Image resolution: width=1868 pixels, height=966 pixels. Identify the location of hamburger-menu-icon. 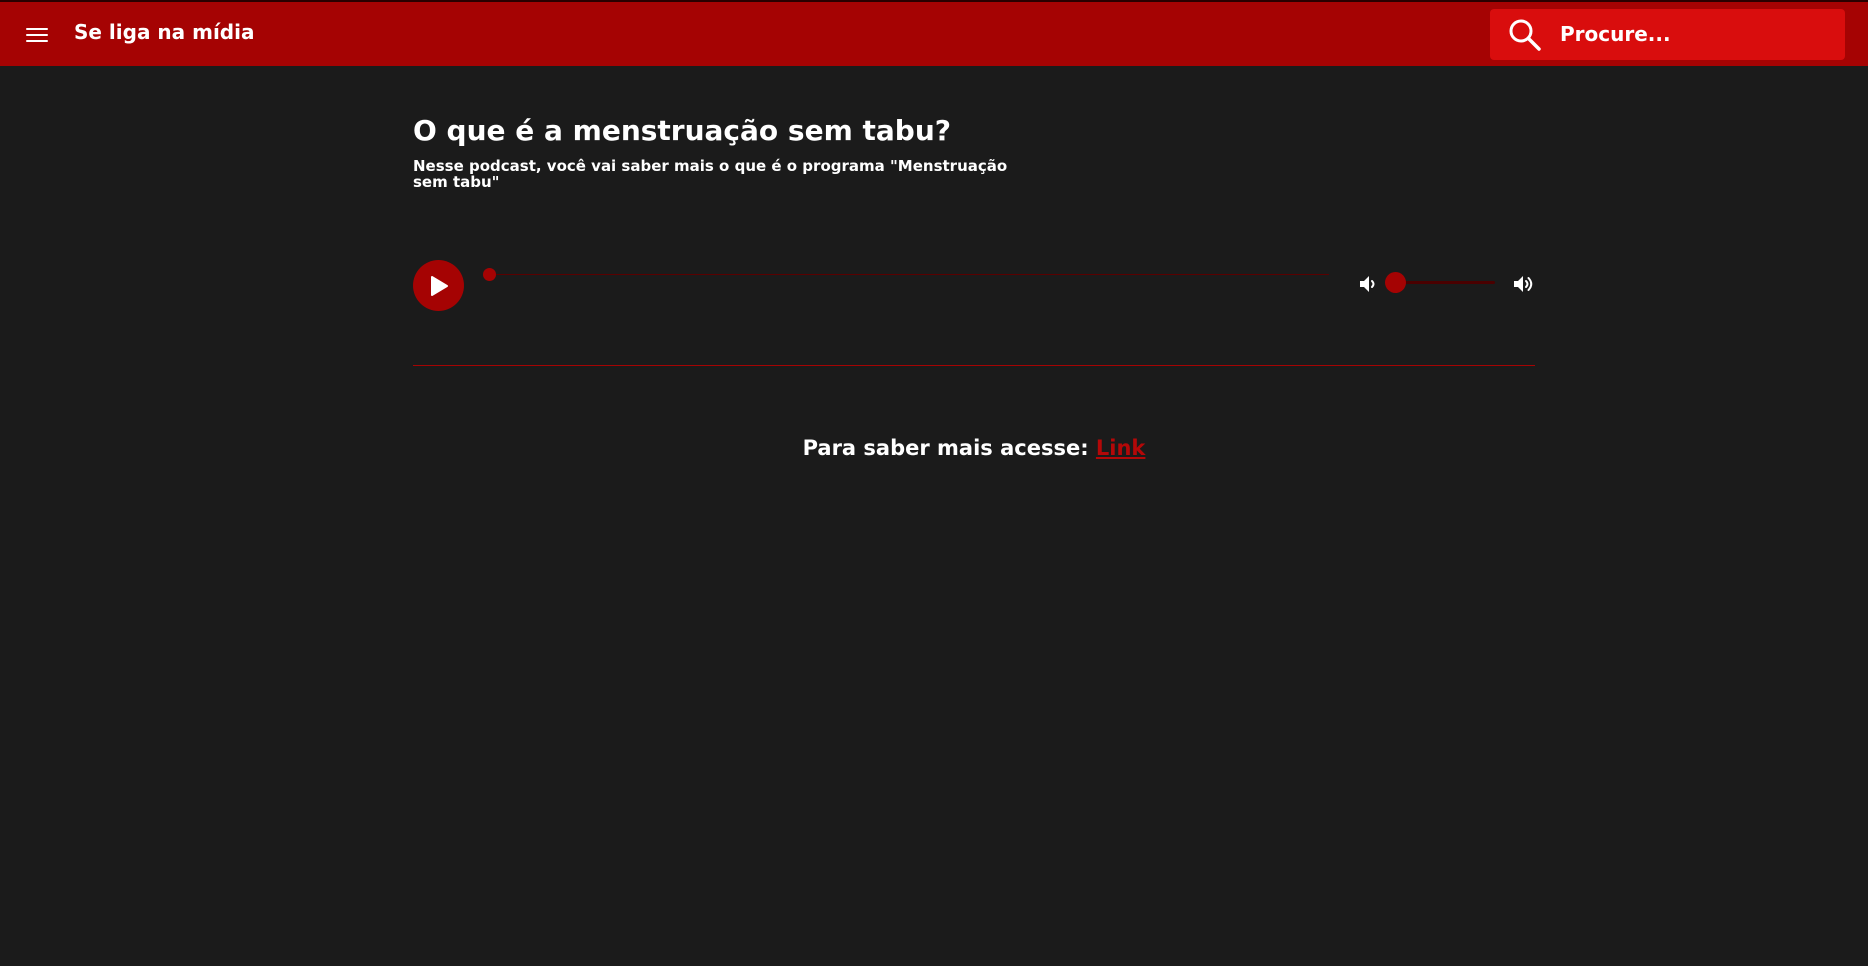
(38, 35).